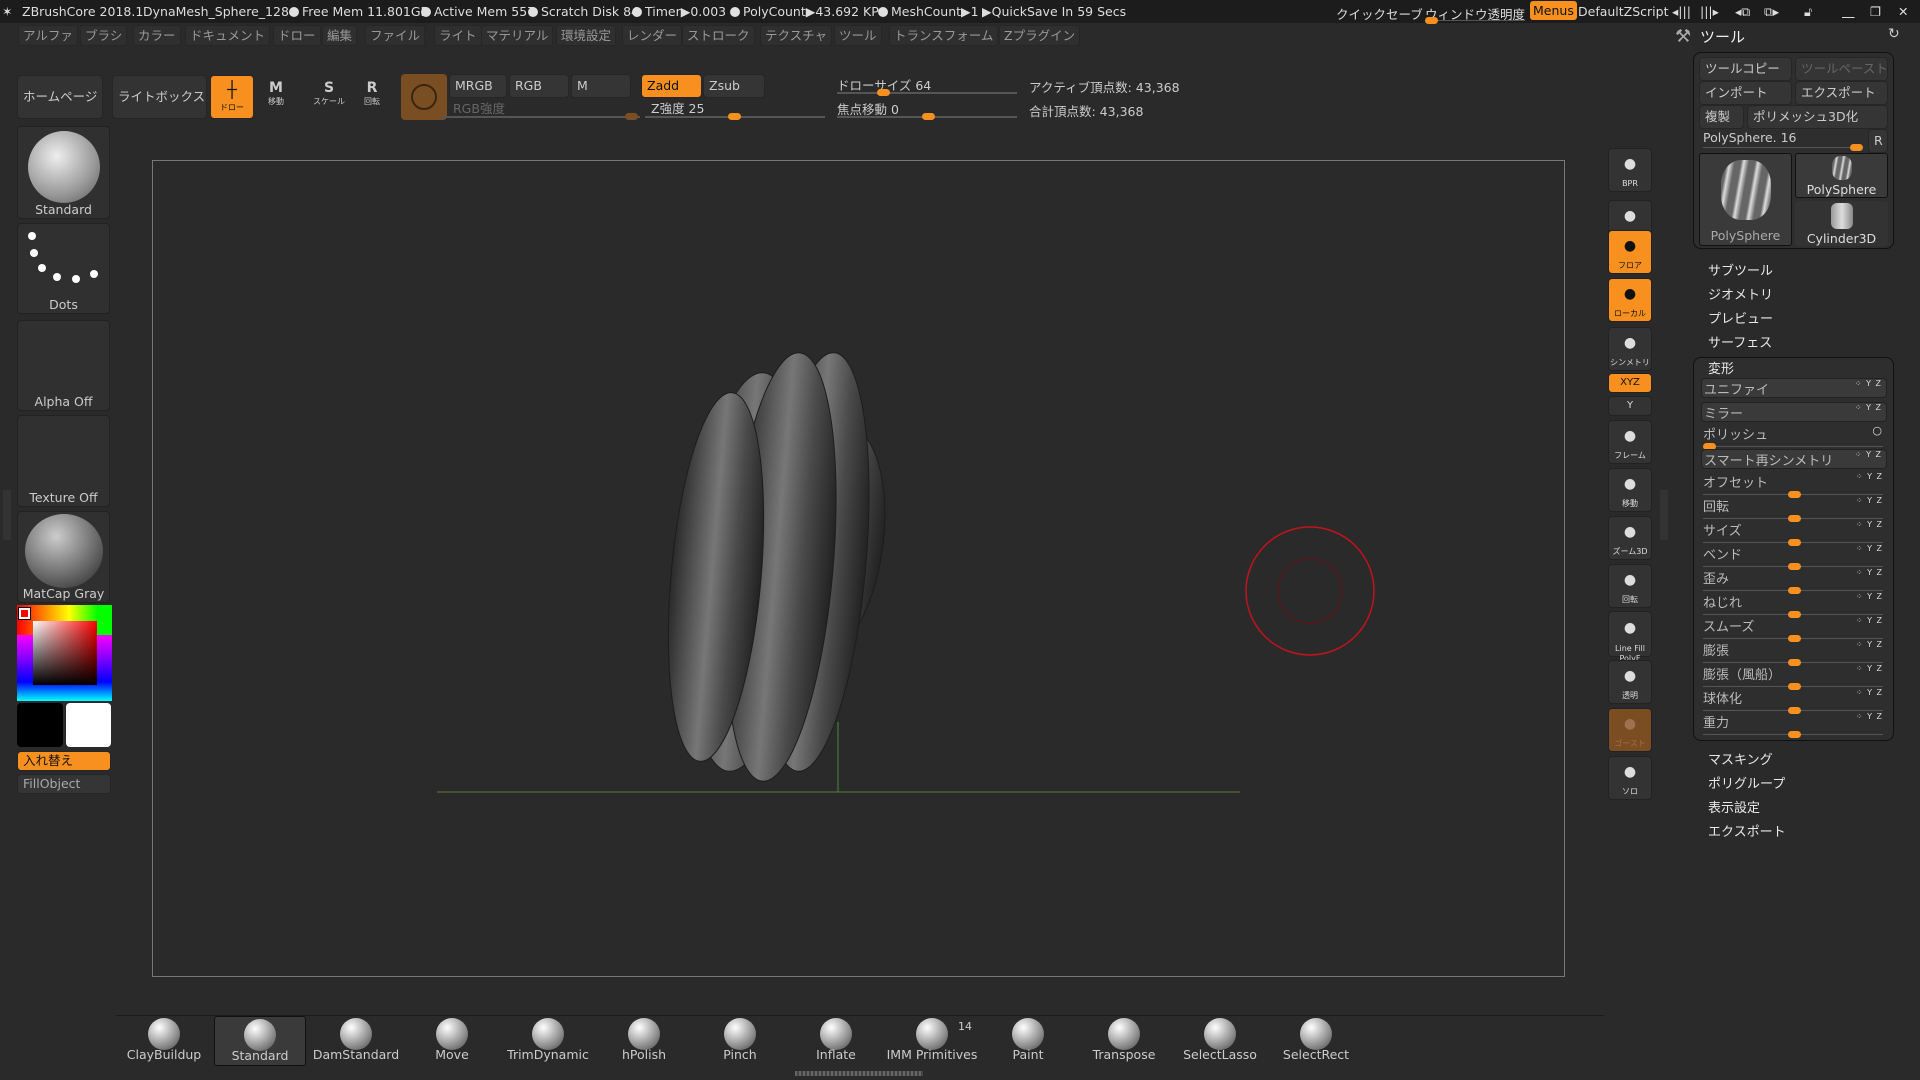 Image resolution: width=1920 pixels, height=1080 pixels. What do you see at coordinates (1664, 515) in the screenshot?
I see `right-tray-handle` at bounding box center [1664, 515].